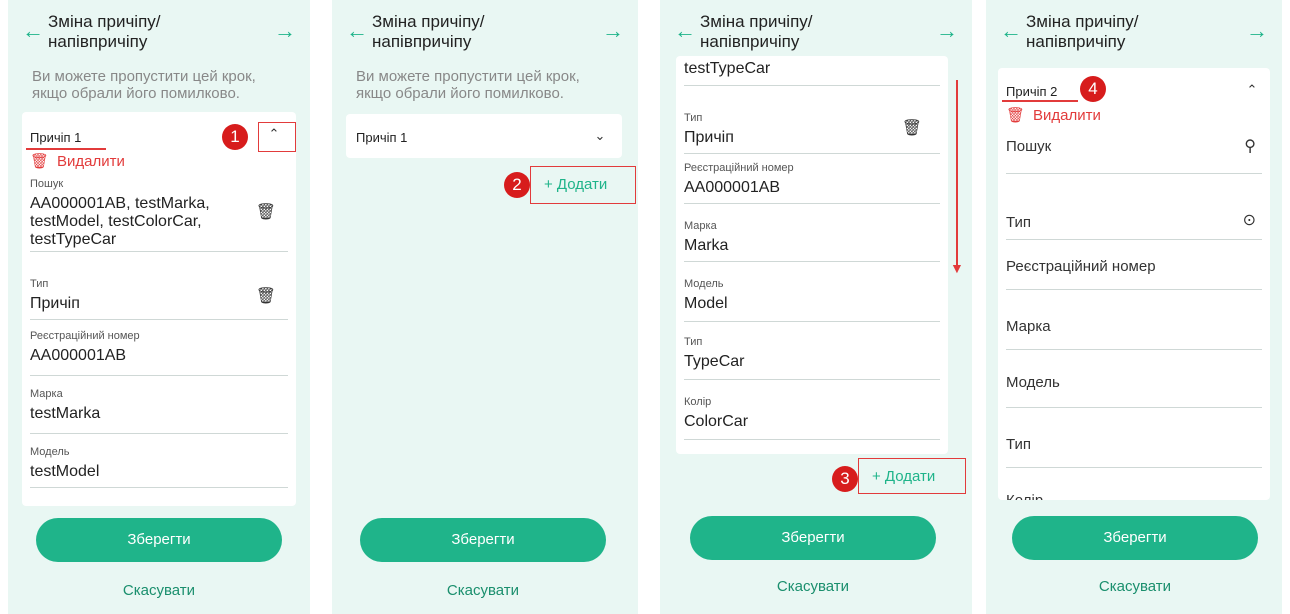 This screenshot has height=614, width=1290. What do you see at coordinates (1252, 90) in the screenshot?
I see `chevron-up-icon: ⌃` at bounding box center [1252, 90].